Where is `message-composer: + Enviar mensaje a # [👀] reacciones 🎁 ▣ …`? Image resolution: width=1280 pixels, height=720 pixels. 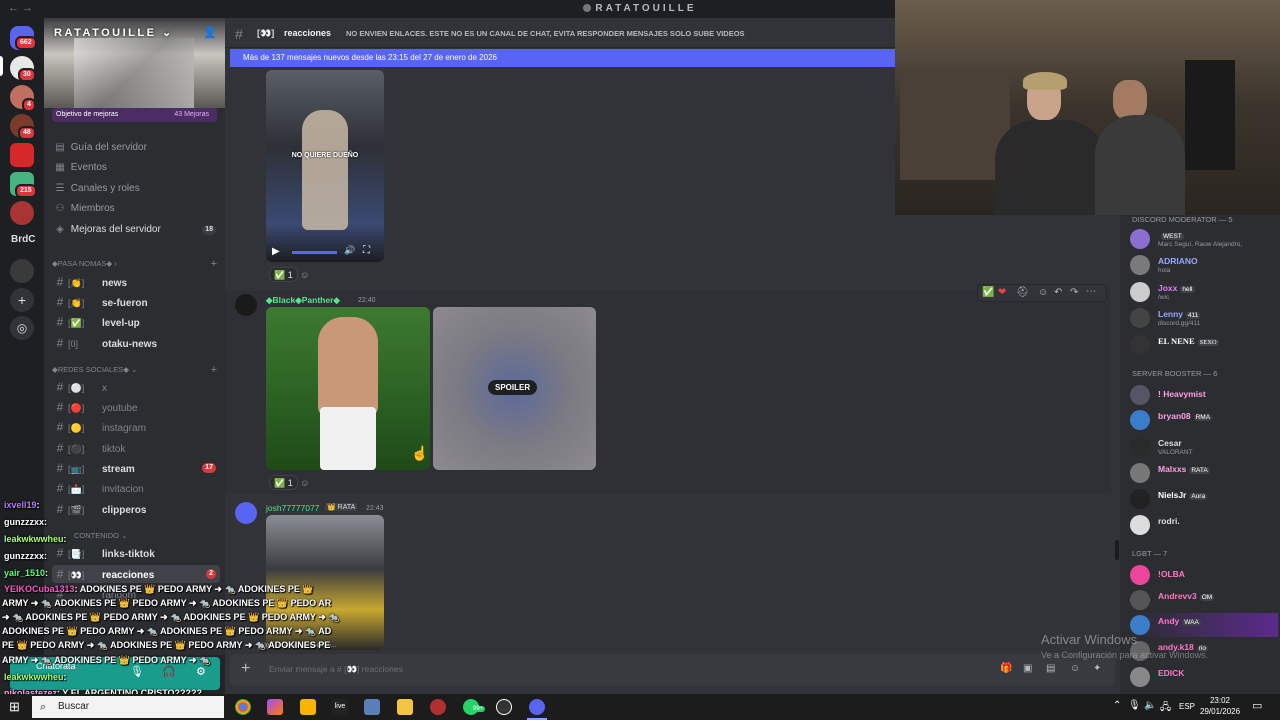
message-composer: + Enviar mensaje a # [👀] reacciones 🎁 ▣ … is located at coordinates (672, 670).